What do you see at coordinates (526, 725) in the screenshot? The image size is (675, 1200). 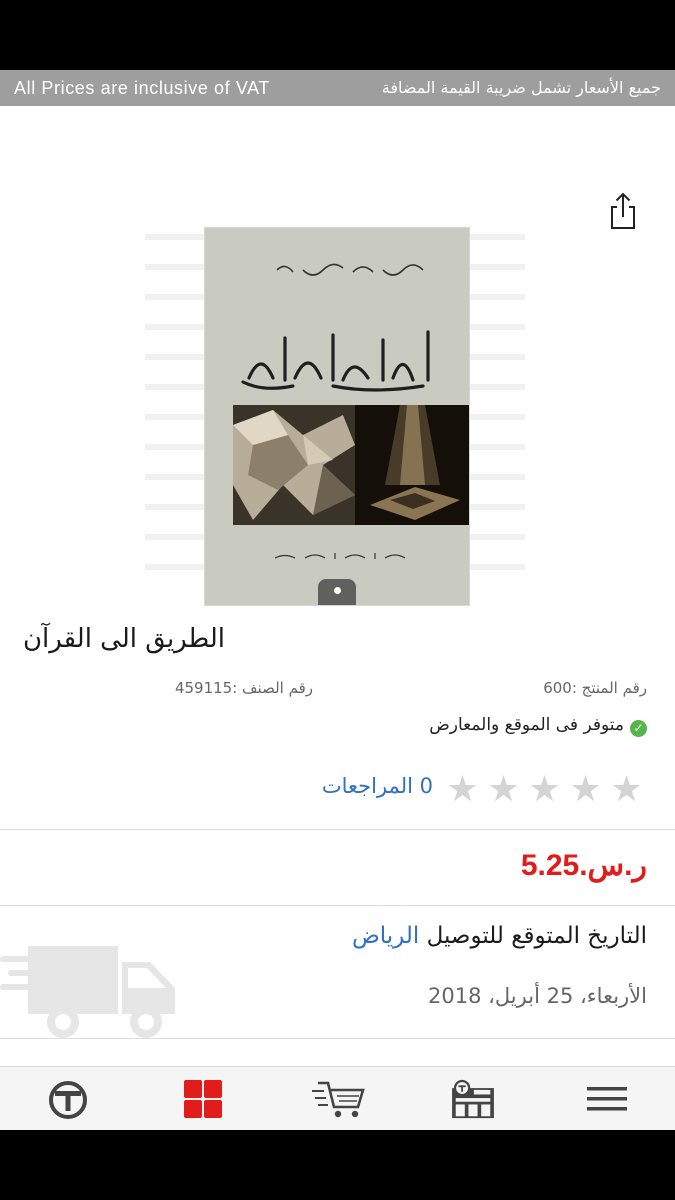 I see `availability-text: متوفر فى الموقع والمعارض` at bounding box center [526, 725].